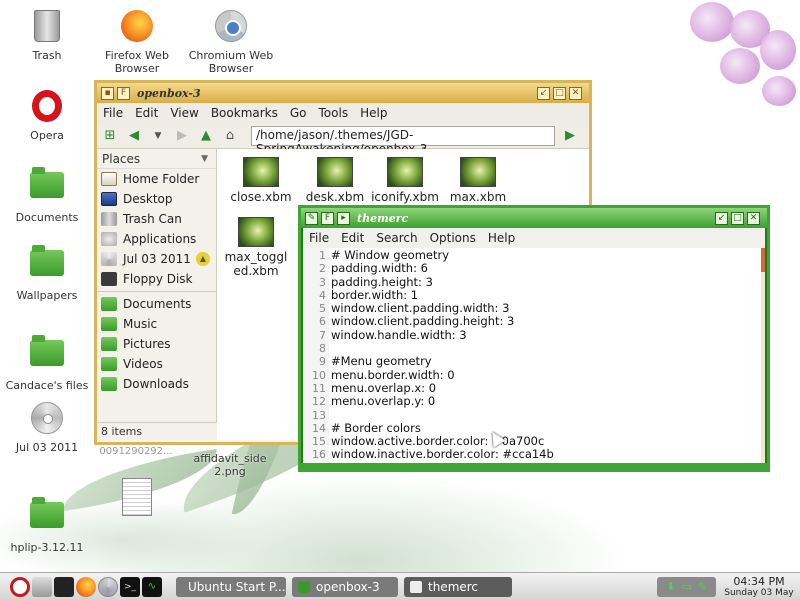 Image resolution: width=800 pixels, height=600 pixels. Describe the element at coordinates (156, 364) in the screenshot. I see `sidebar-item-videos: Videos` at that location.